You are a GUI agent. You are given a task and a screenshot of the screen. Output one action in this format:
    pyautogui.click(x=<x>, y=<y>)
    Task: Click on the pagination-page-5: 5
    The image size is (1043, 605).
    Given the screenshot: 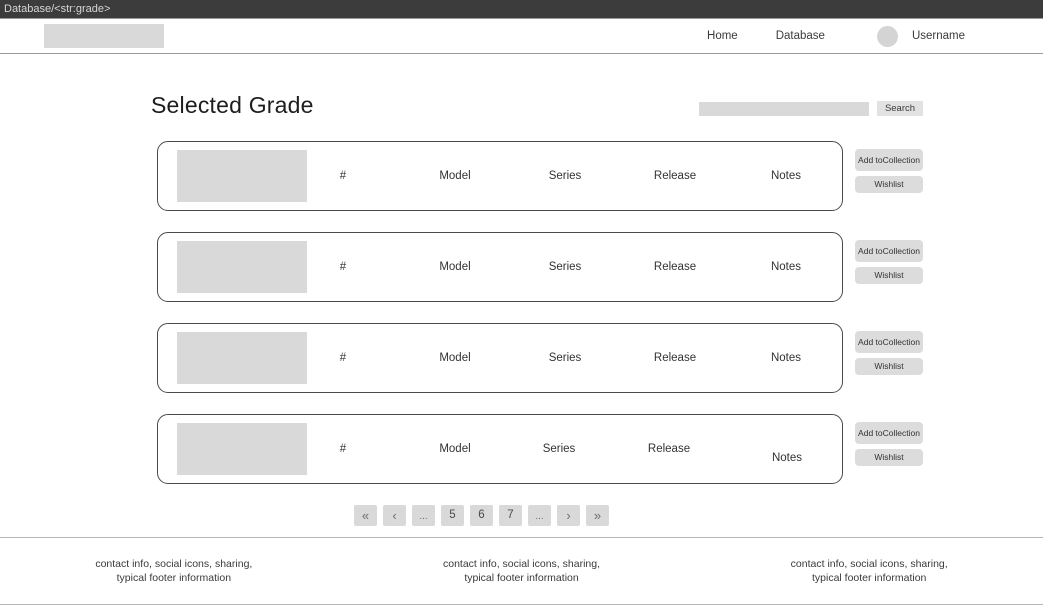 What is the action you would take?
    pyautogui.click(x=452, y=515)
    